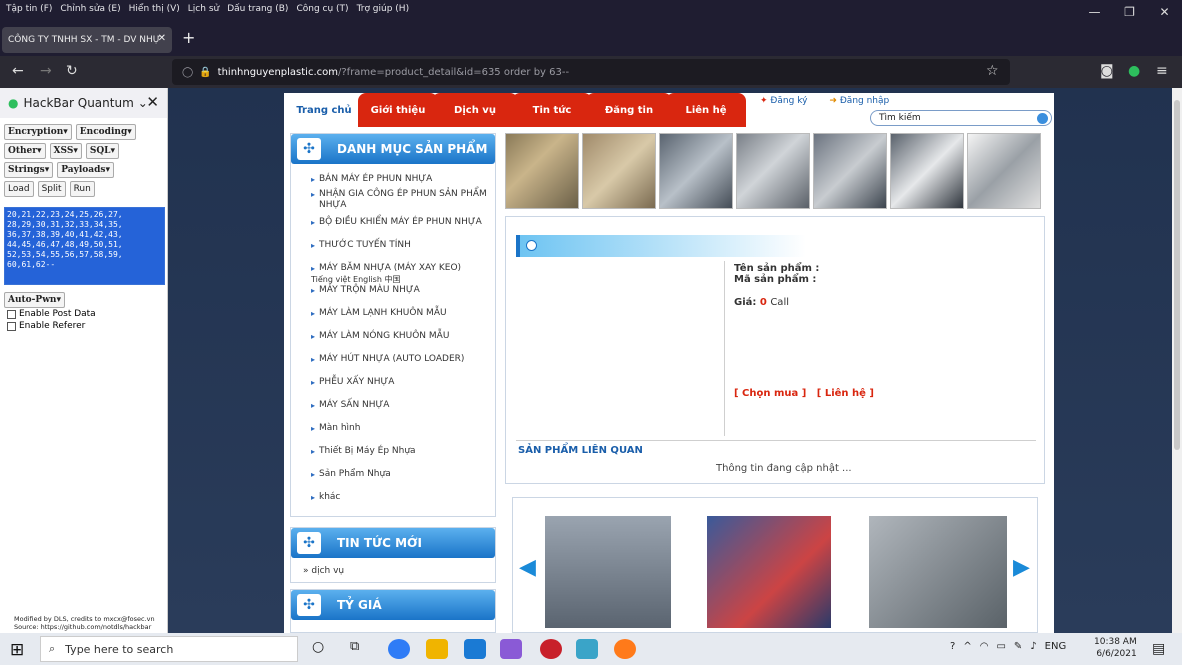  I want to click on forward-icon: →, so click(46, 71).